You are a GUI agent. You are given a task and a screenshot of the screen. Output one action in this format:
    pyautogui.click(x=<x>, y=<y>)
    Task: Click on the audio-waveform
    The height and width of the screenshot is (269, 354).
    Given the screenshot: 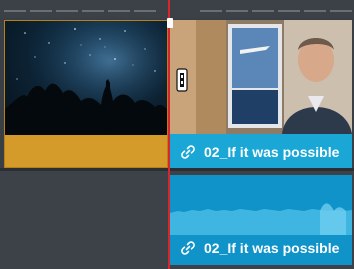 What is the action you would take?
    pyautogui.click(x=261, y=219)
    